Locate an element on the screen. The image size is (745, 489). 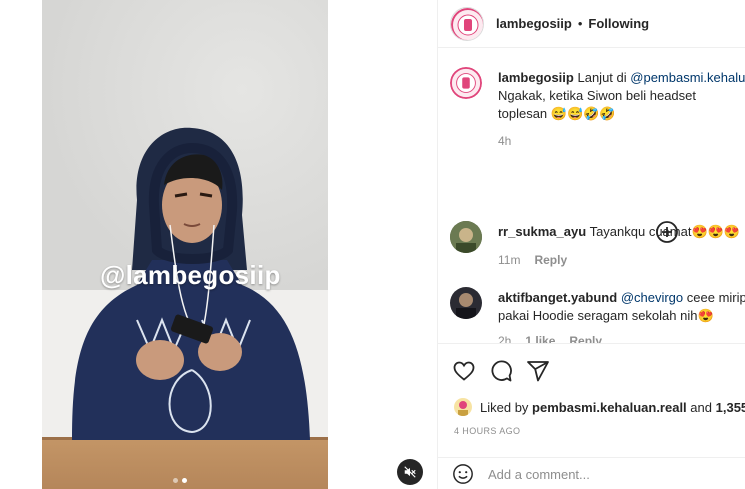
likes-count: 1,355 ot is located at coordinates (730, 407).